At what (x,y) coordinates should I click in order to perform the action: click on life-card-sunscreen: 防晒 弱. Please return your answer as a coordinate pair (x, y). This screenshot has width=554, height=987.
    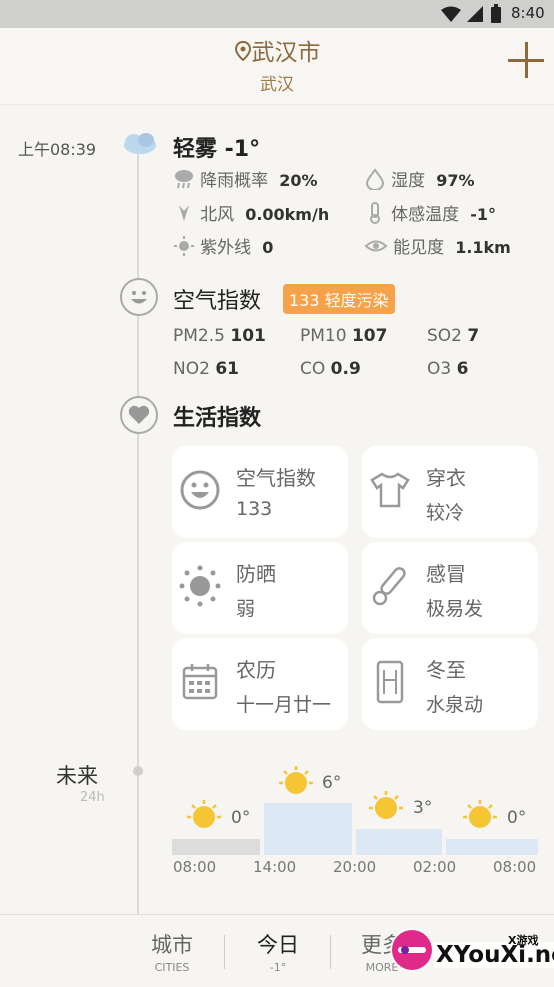
    Looking at the image, I should click on (260, 588).